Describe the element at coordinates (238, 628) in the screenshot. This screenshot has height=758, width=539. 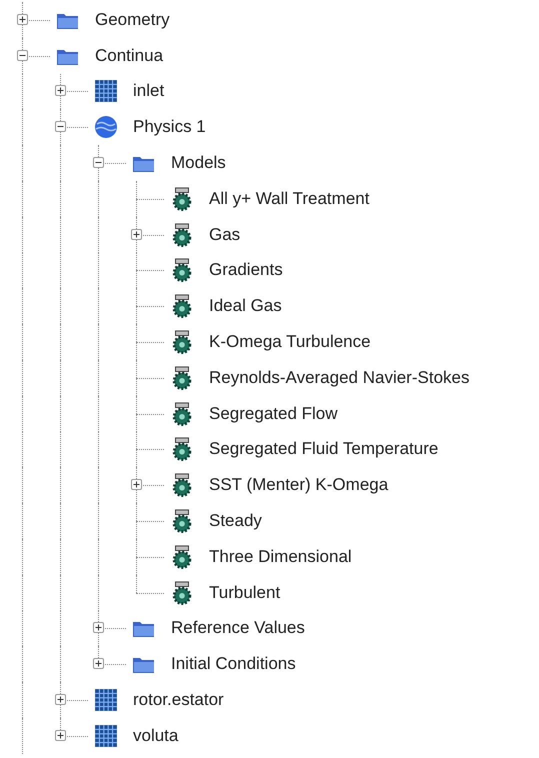
I see `tree-item: Reference Values` at that location.